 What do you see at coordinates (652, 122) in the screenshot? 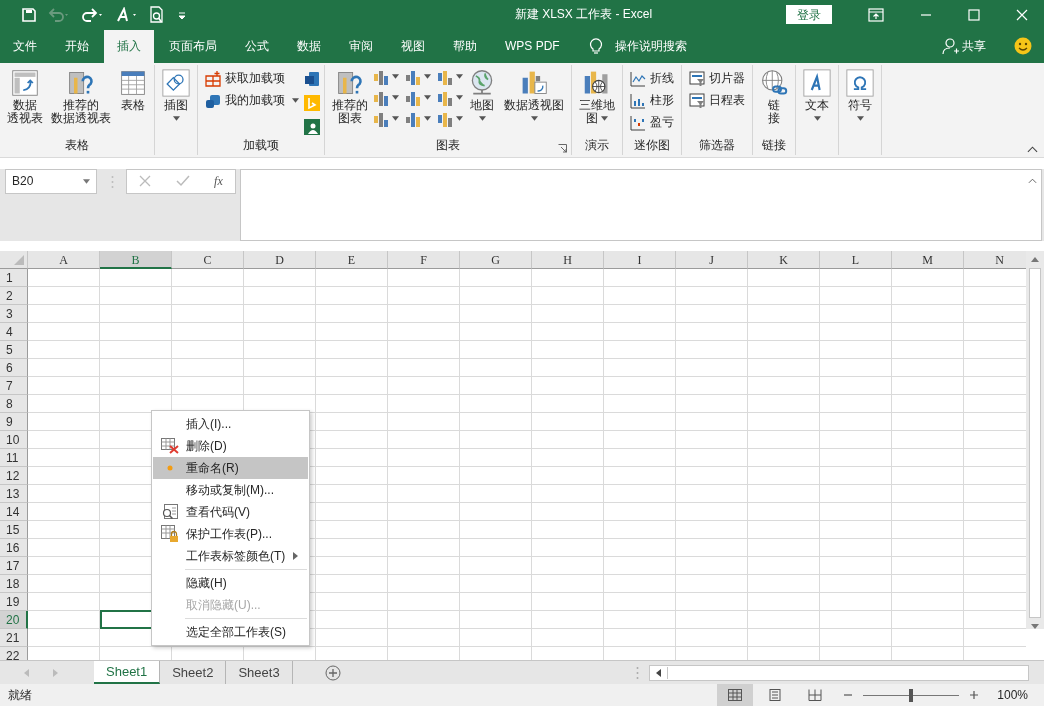
I see `ribbon-button: 盈亏` at bounding box center [652, 122].